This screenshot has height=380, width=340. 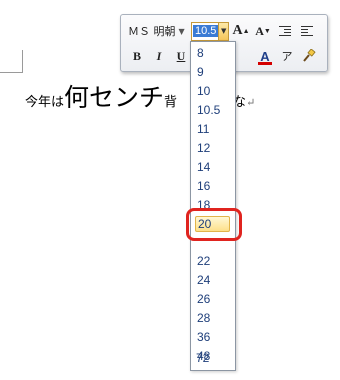 I want to click on format-painter-button, so click(x=309, y=56).